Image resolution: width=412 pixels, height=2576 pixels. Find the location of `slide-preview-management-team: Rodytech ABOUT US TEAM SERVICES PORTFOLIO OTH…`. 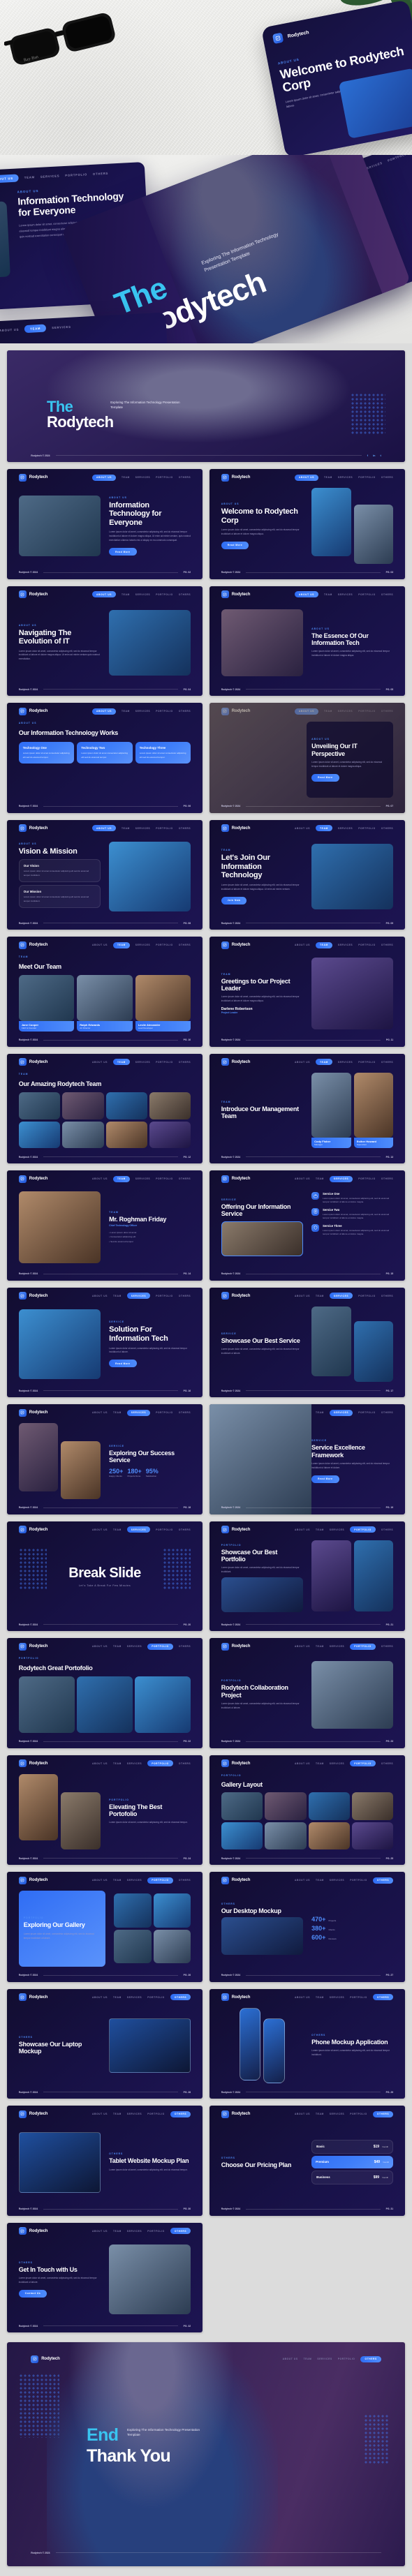

slide-preview-management-team: Rodytech ABOUT US TEAM SERVICES PORTFOLIO OTH… is located at coordinates (307, 1108).